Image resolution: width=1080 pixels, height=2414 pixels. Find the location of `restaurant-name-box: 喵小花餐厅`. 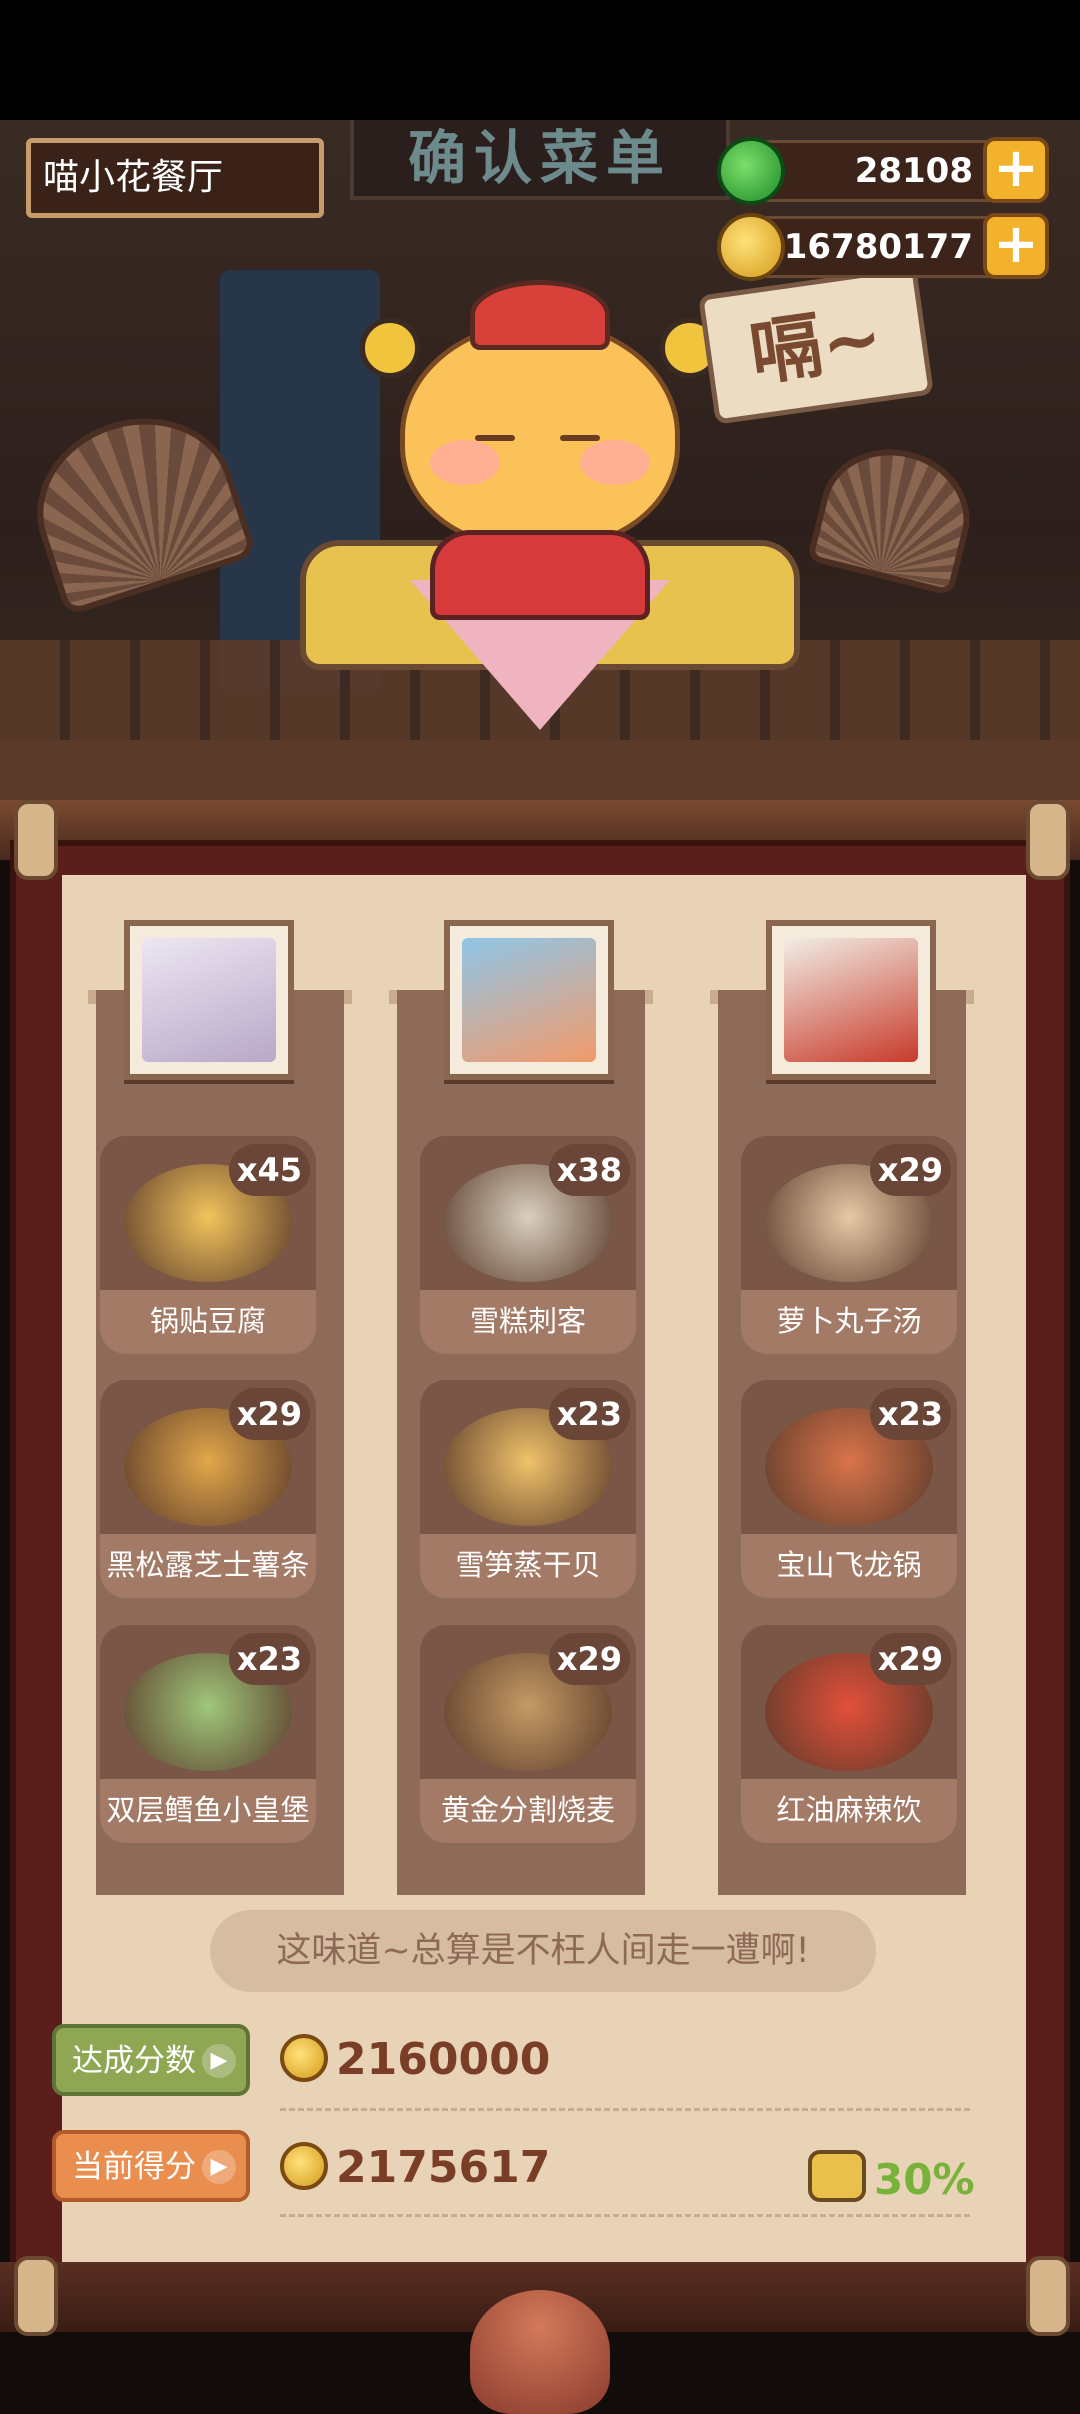

restaurant-name-box: 喵小花餐厅 is located at coordinates (175, 178).